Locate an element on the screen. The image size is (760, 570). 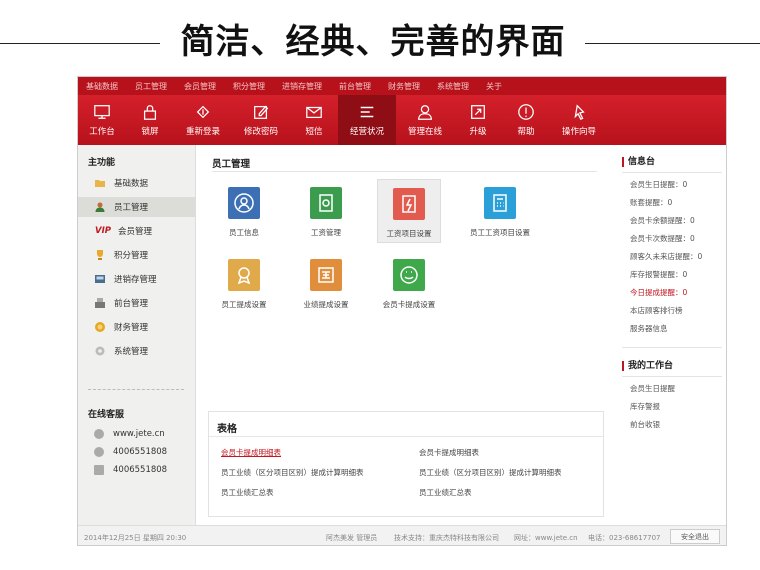
footer-support: 技术支持：重庆杰特科技有限公司 is located at coordinates (446, 538).